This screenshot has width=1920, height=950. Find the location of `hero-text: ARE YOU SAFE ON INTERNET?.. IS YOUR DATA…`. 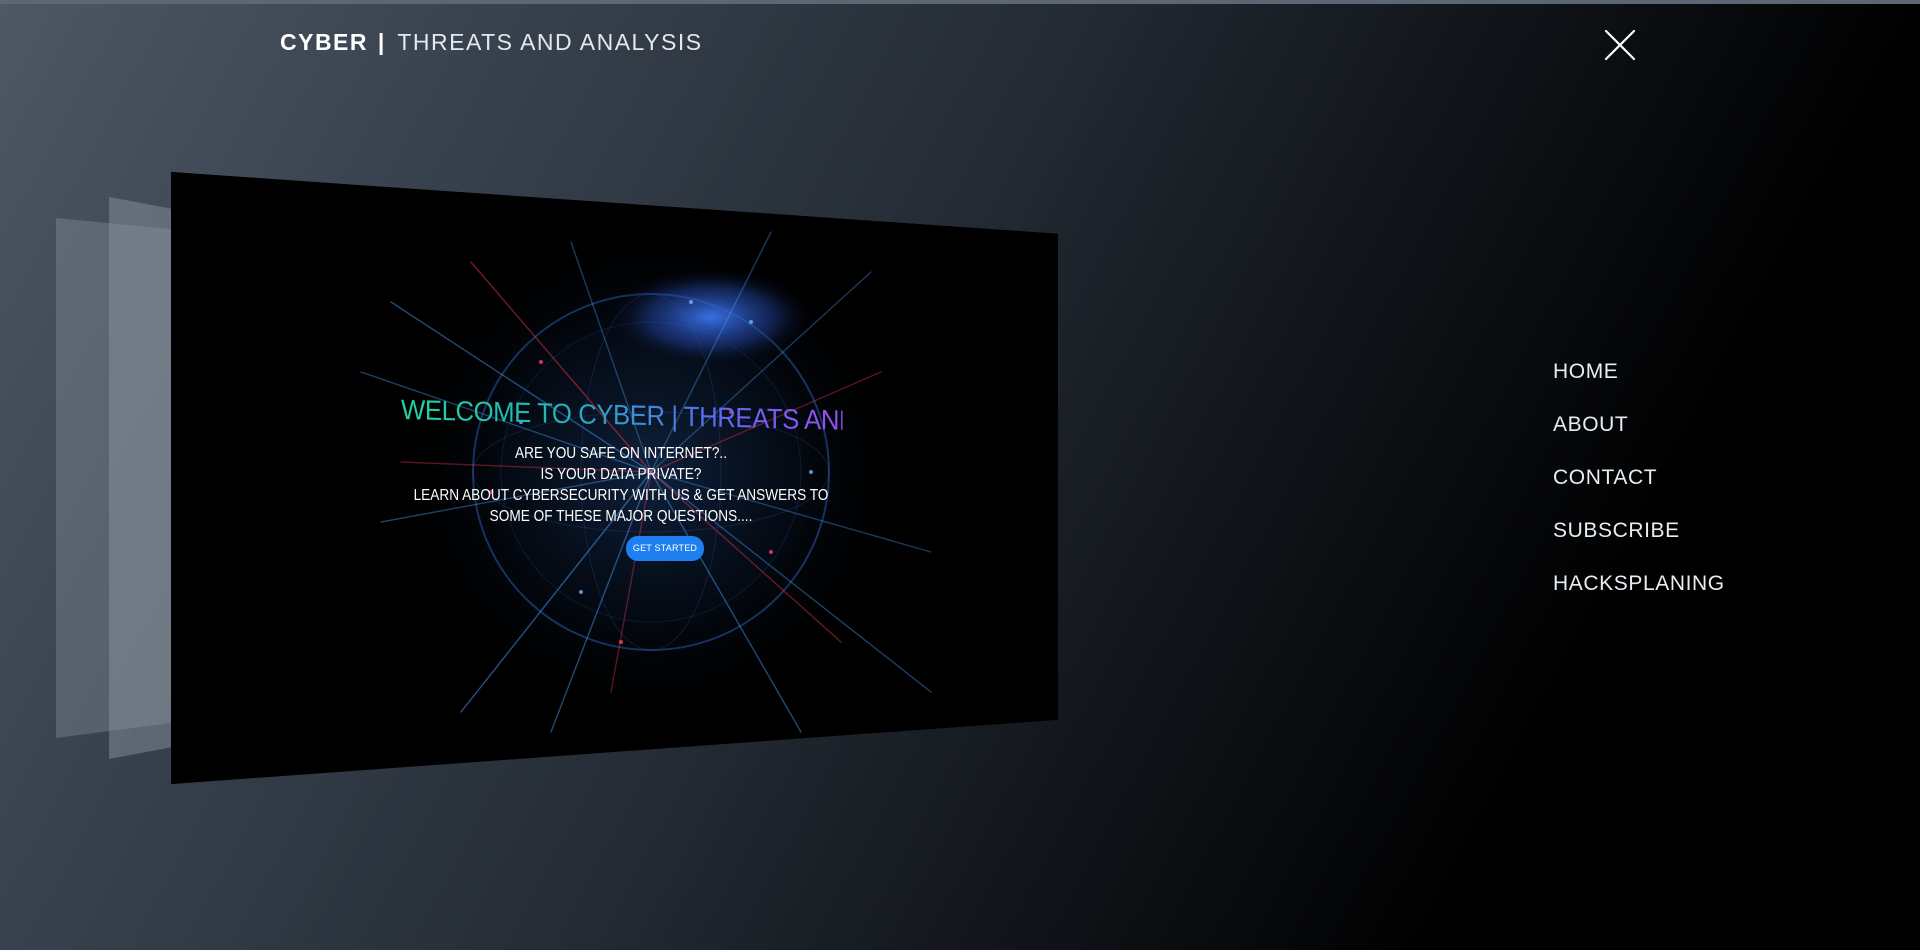

hero-text: ARE YOU SAFE ON INTERNET?.. IS YOUR DATA… is located at coordinates (621, 485).